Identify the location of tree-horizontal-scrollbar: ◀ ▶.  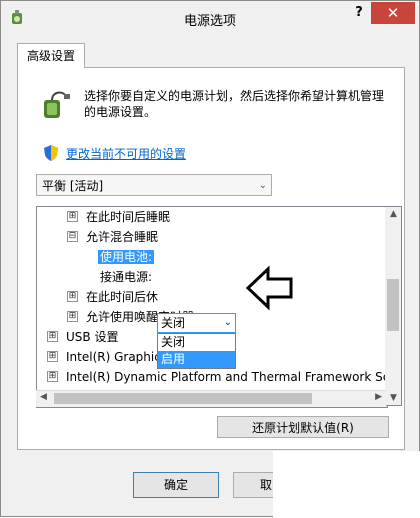
(211, 398).